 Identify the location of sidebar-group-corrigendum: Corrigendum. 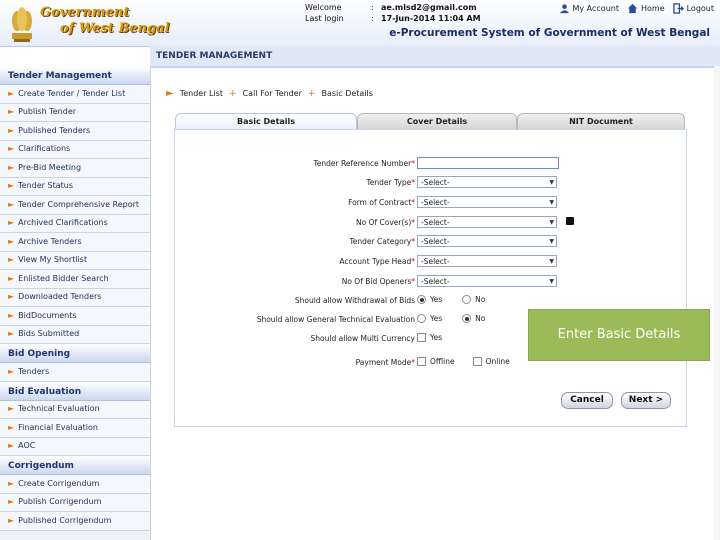
(75, 465).